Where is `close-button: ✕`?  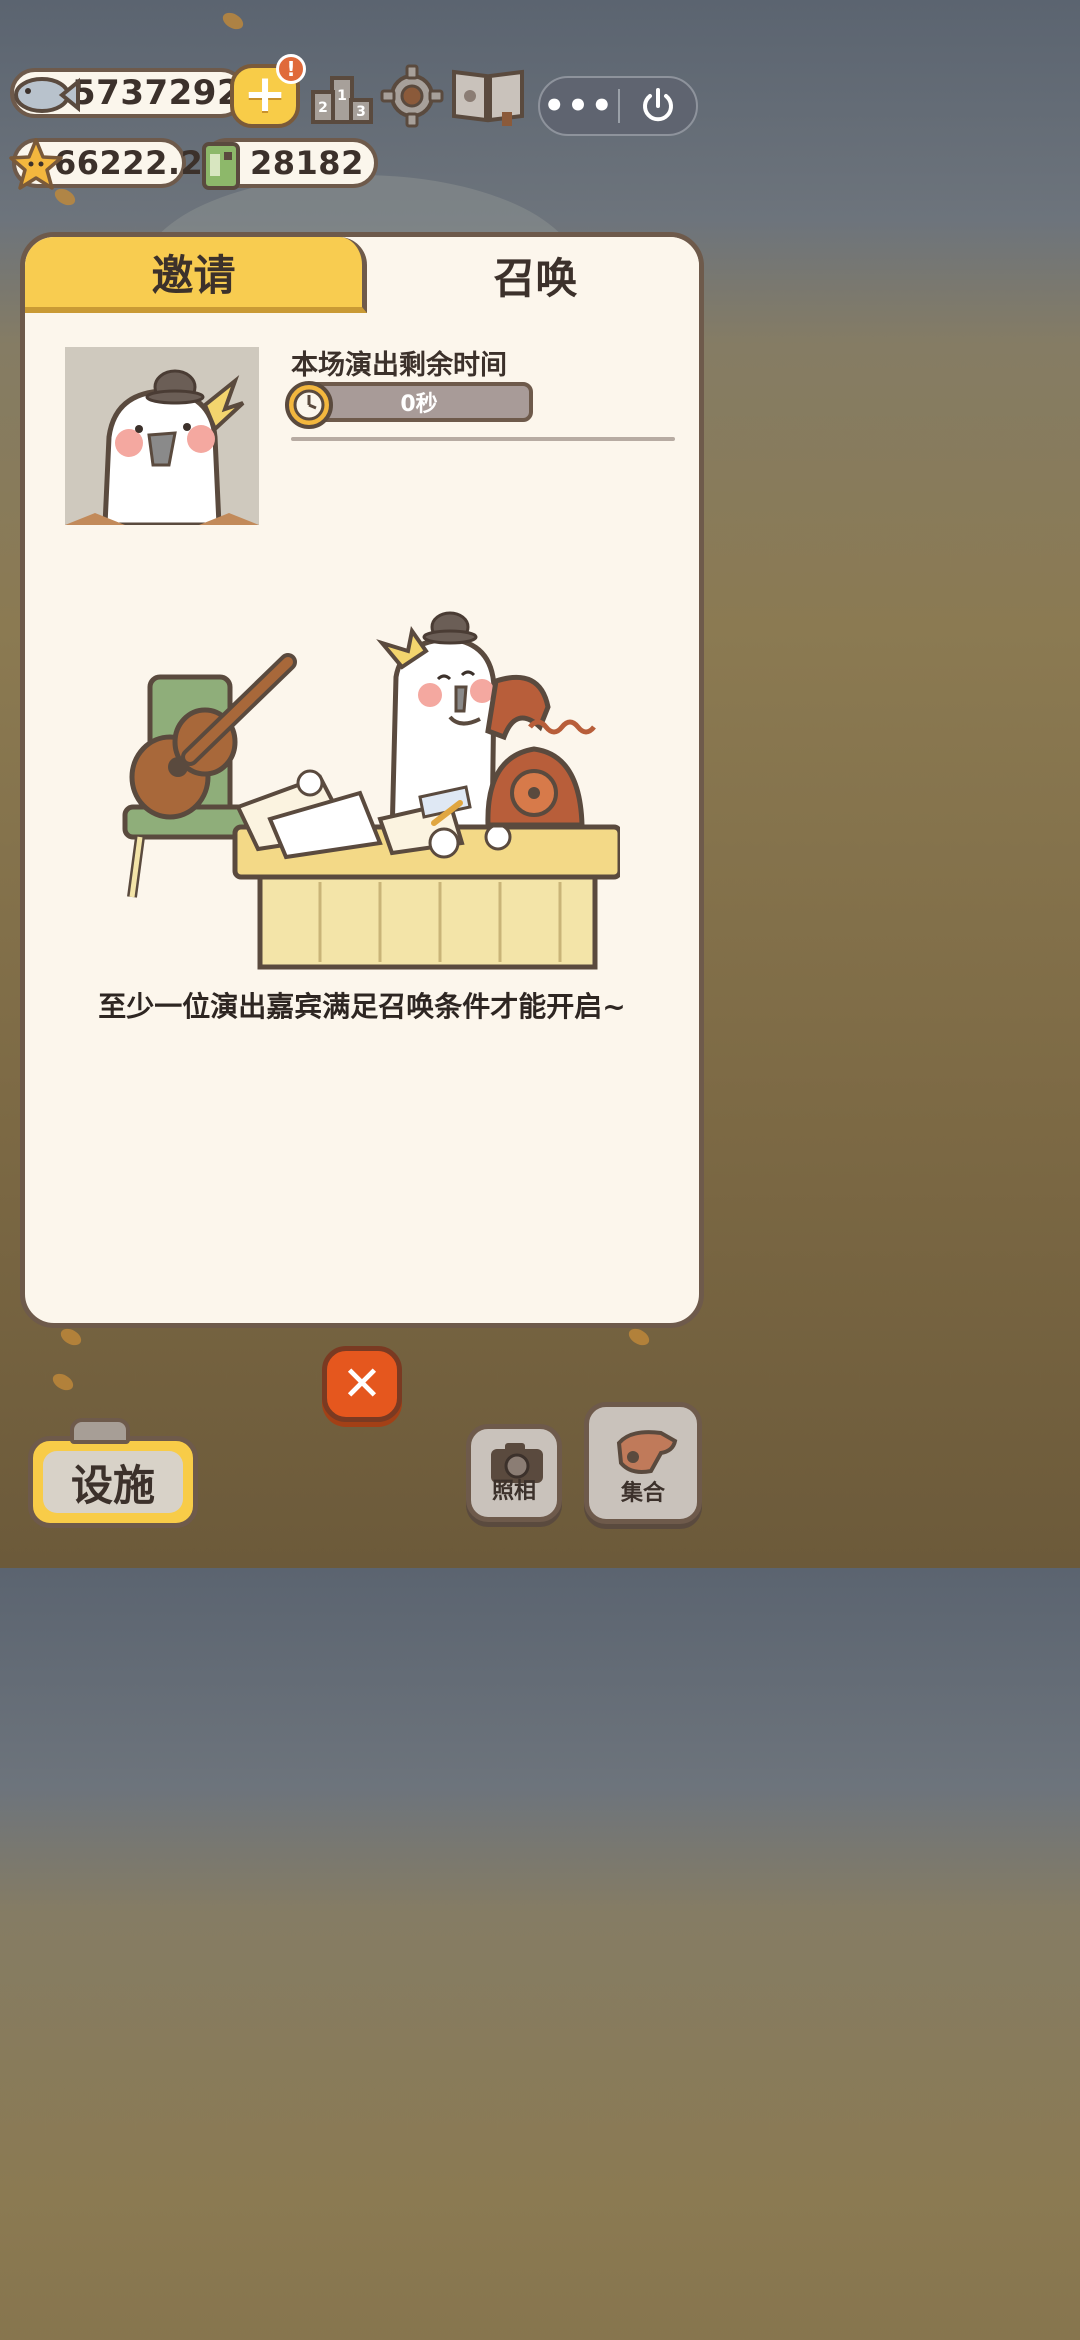 close-button: ✕ is located at coordinates (362, 1384).